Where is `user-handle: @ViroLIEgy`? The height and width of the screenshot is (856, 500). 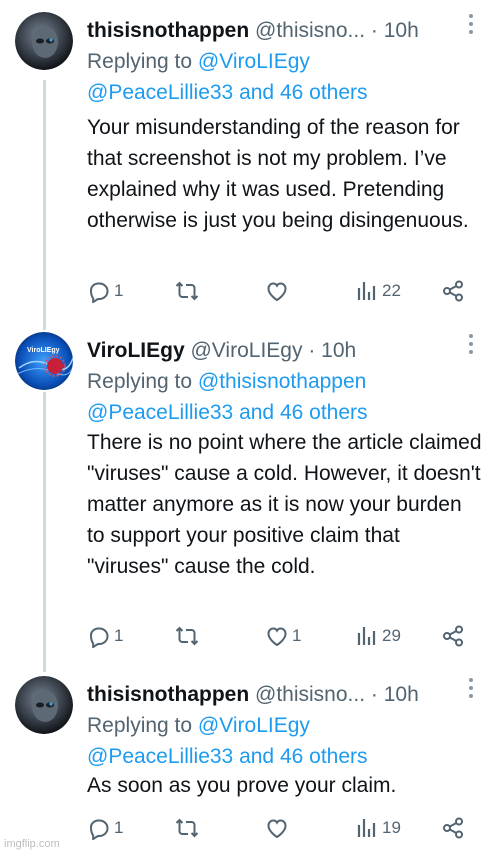 user-handle: @ViroLIEgy is located at coordinates (246, 350).